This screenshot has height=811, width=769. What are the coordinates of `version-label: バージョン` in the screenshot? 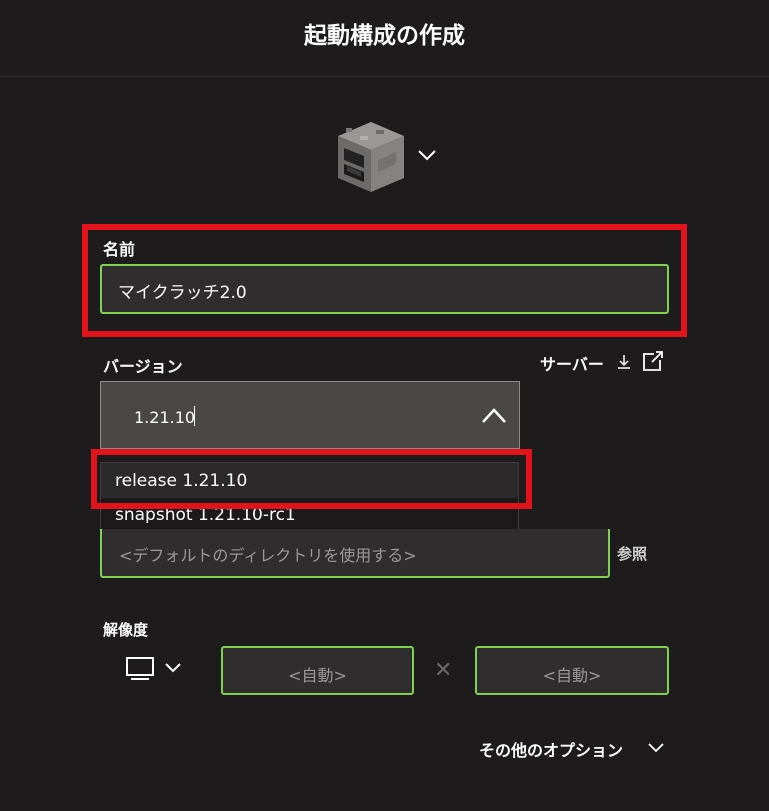 It's located at (143, 366).